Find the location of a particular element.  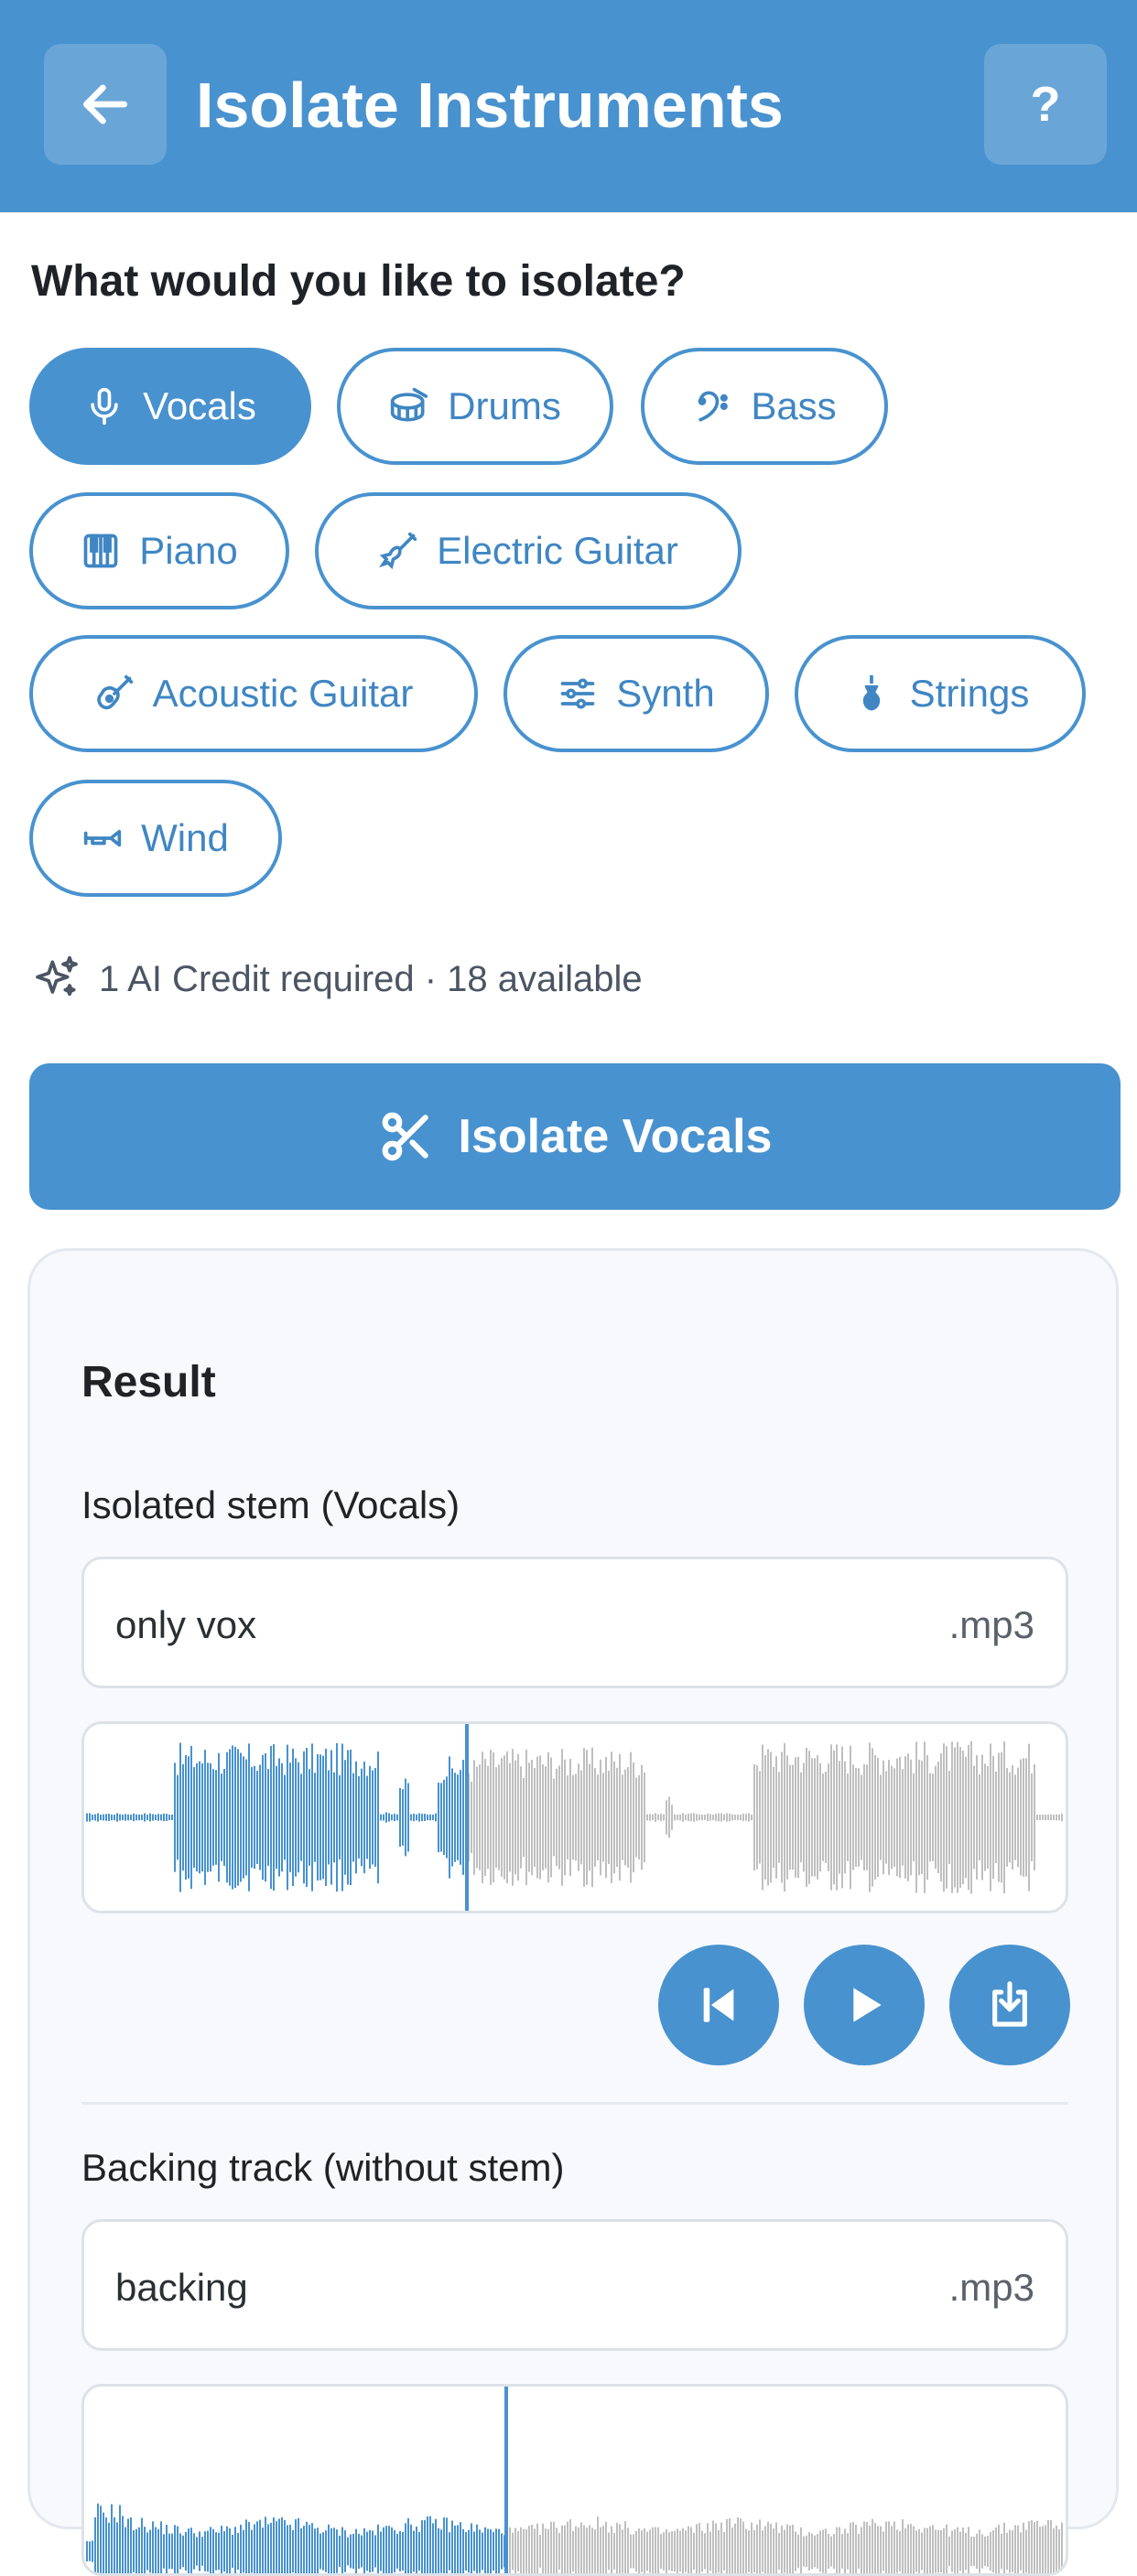

backing-filename: backing is located at coordinates (181, 2287).